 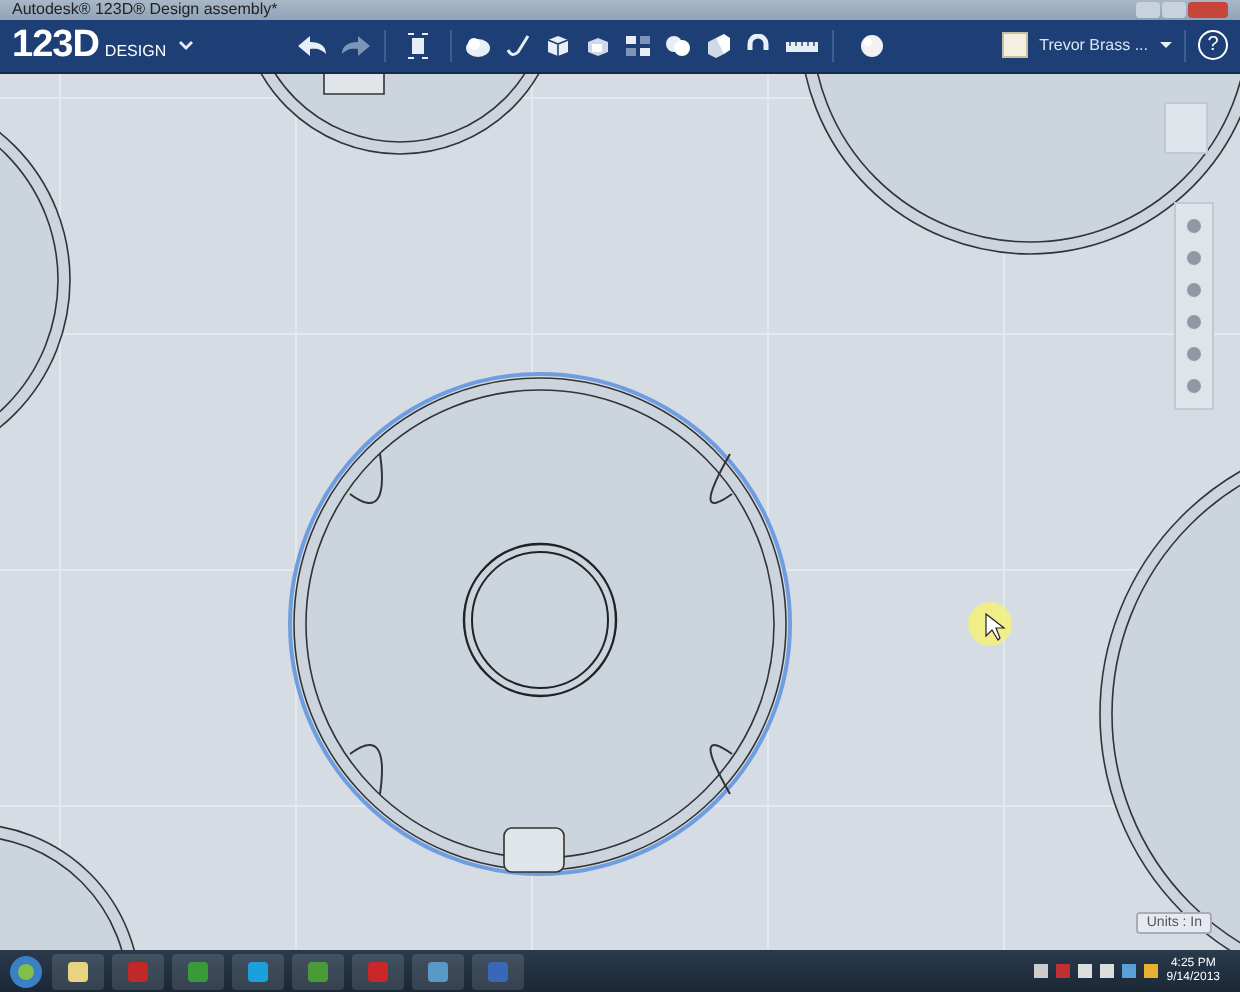 What do you see at coordinates (718, 45) in the screenshot?
I see `combine-icon` at bounding box center [718, 45].